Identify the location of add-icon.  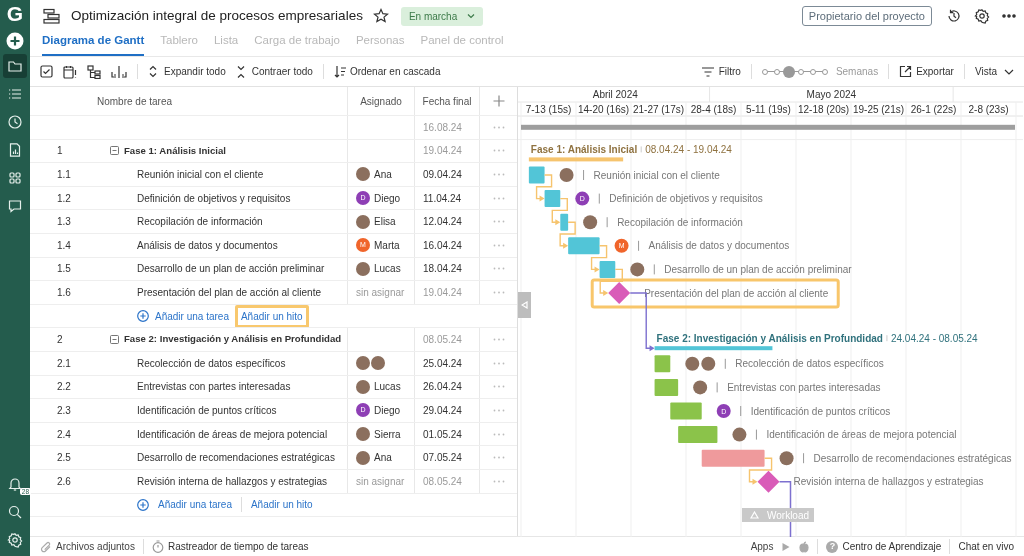
(15, 41).